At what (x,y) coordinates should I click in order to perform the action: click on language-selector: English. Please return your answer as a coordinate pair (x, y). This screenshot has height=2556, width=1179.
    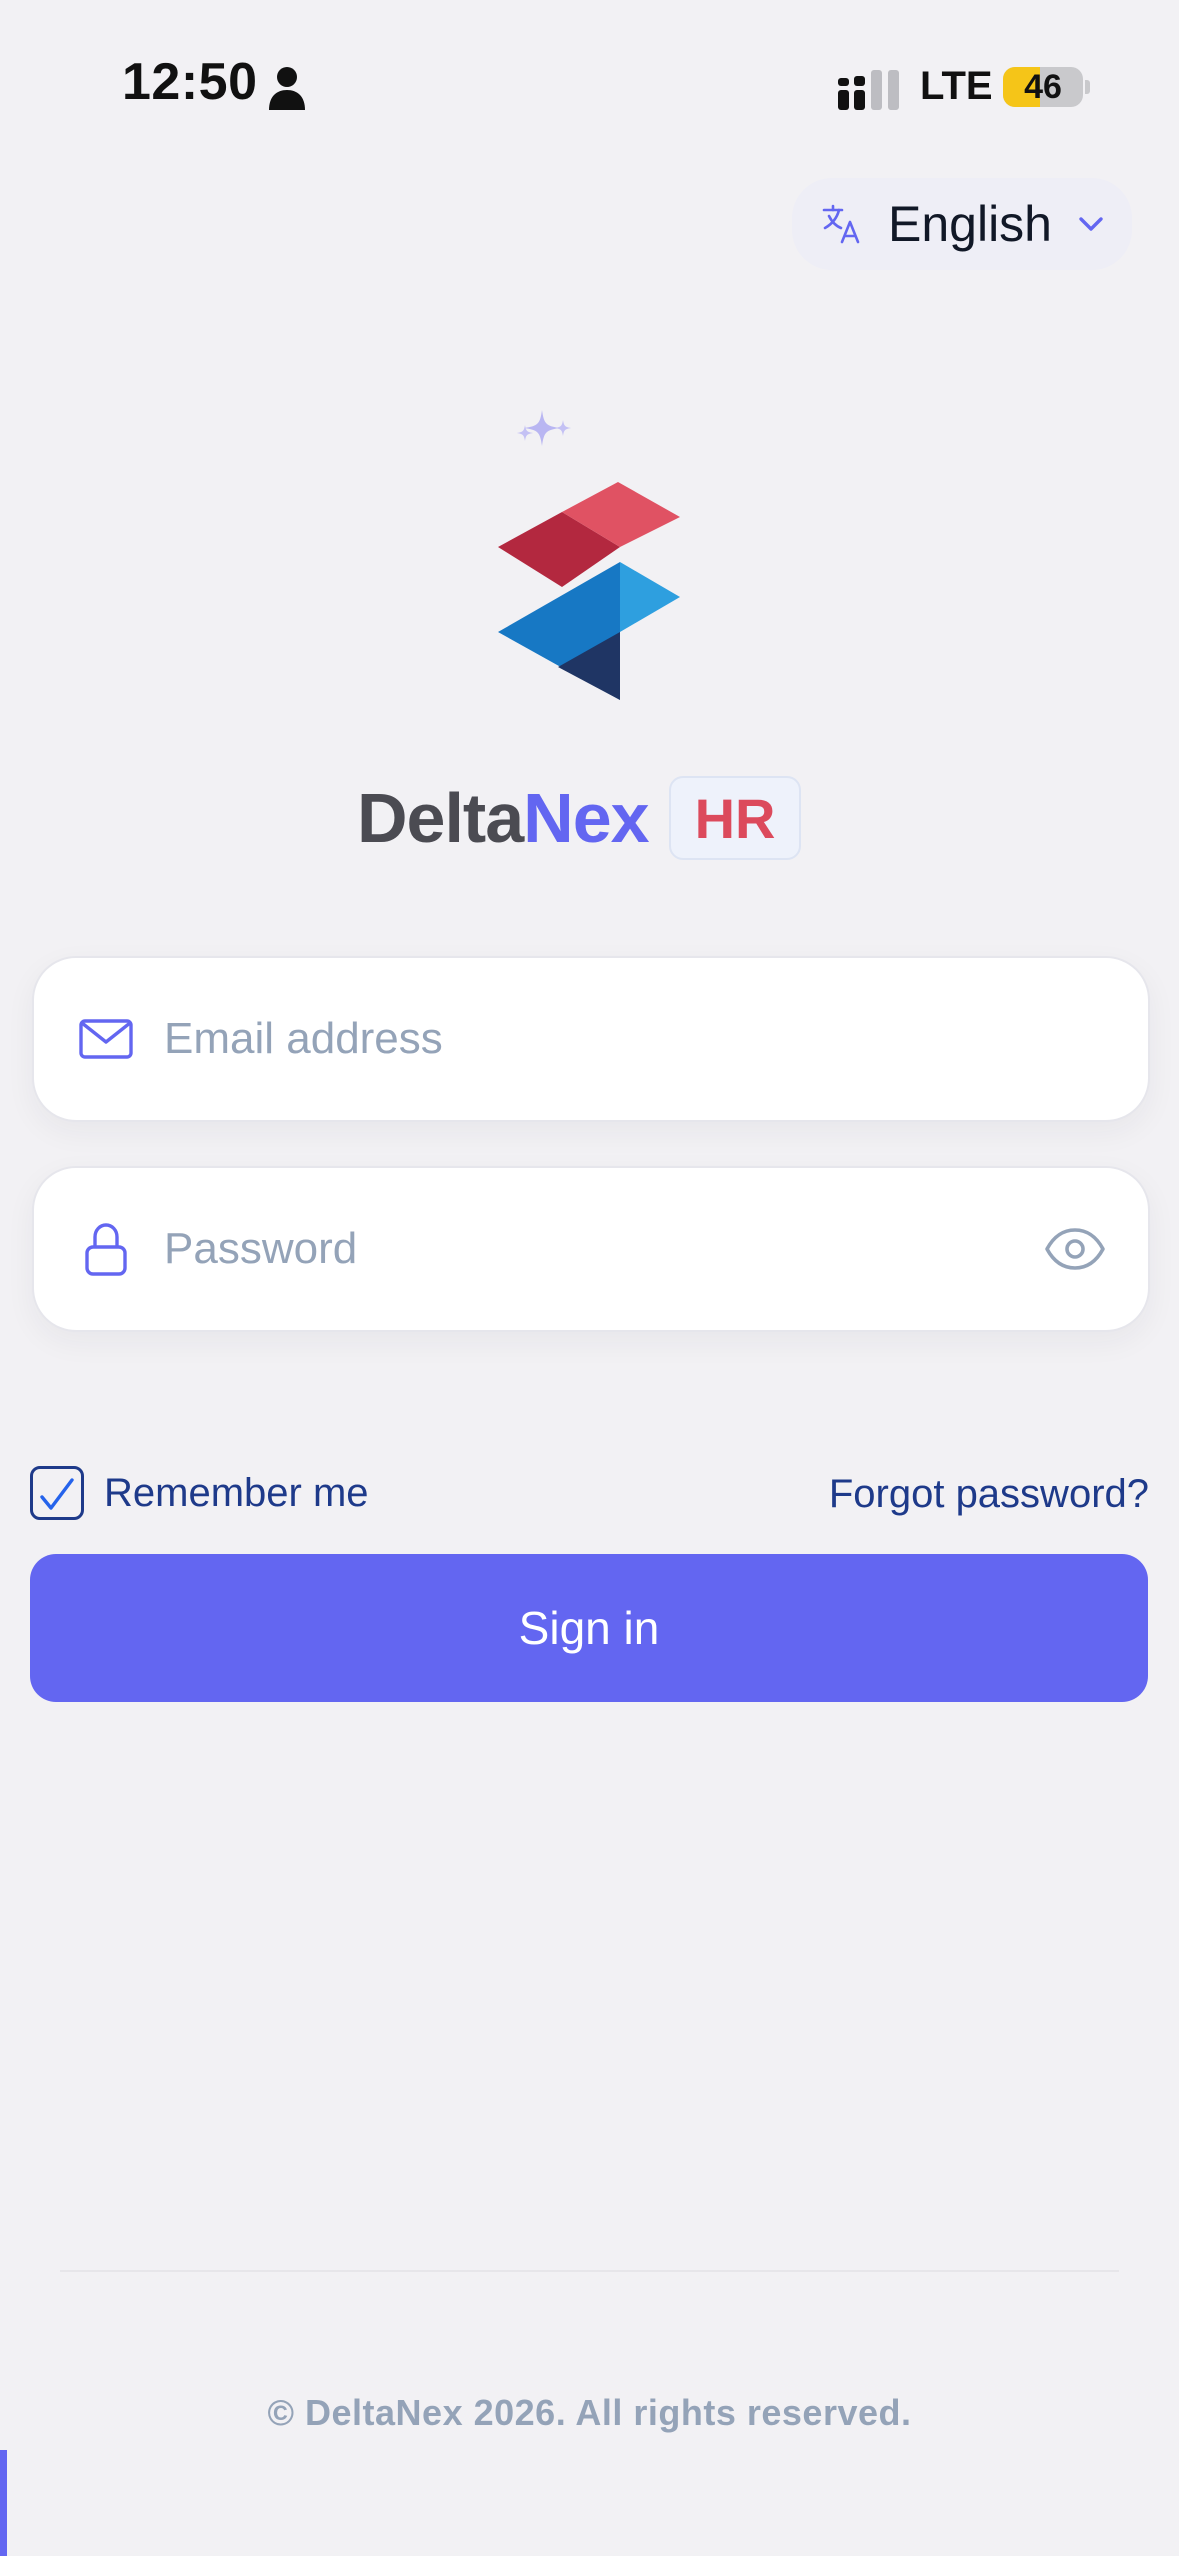
    Looking at the image, I should click on (962, 224).